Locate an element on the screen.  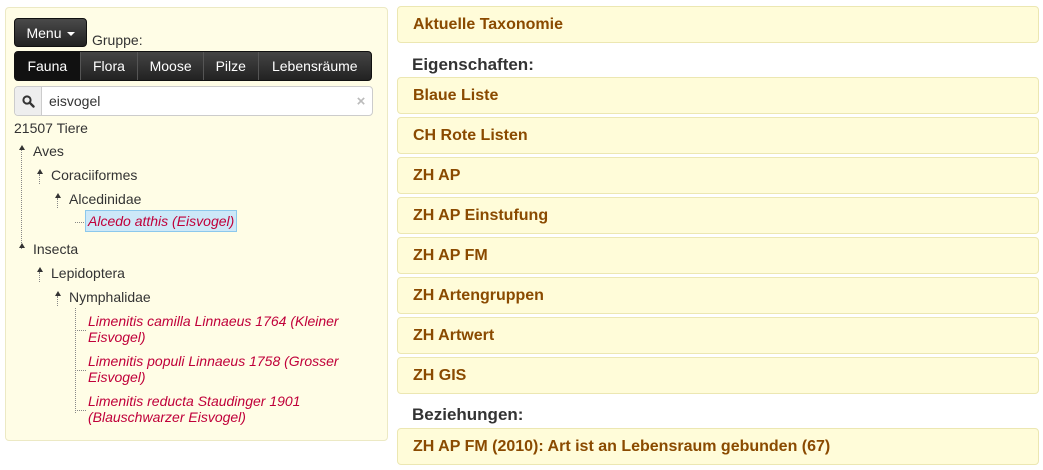
tree-node-alcedinidae: Alcedinidae is located at coordinates (105, 199).